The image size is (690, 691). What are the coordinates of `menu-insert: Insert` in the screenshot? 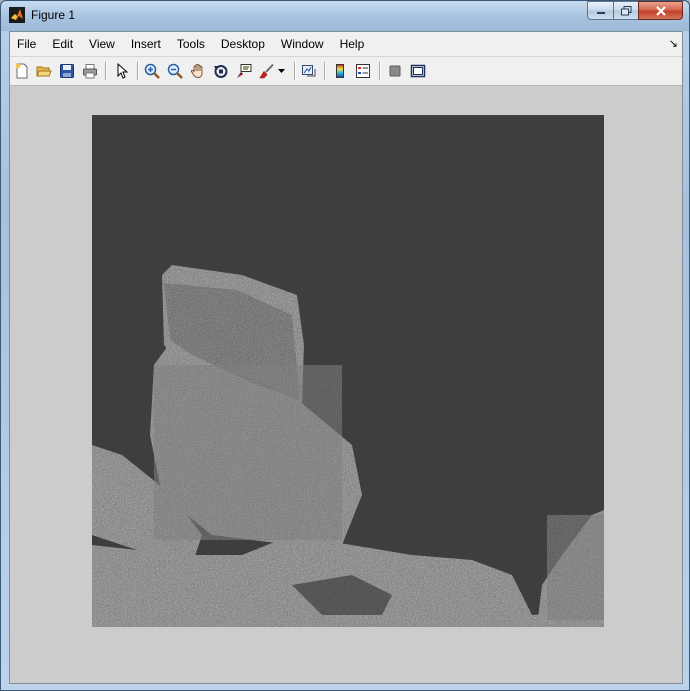 It's located at (146, 44).